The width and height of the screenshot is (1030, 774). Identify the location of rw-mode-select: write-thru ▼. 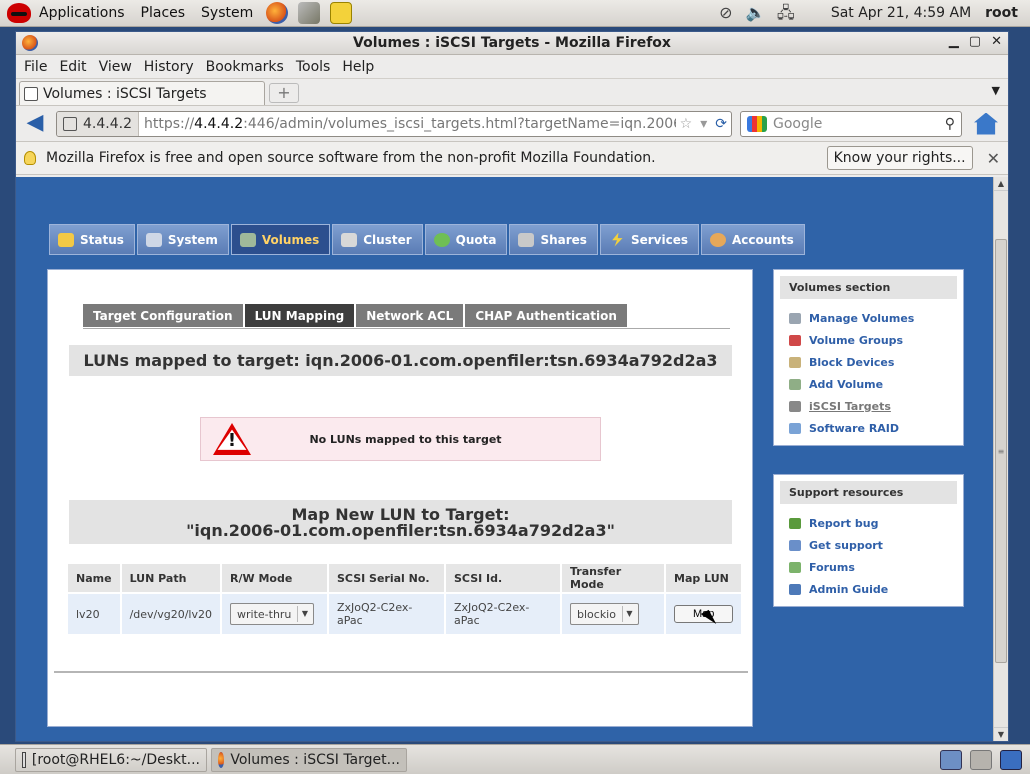
(272, 614).